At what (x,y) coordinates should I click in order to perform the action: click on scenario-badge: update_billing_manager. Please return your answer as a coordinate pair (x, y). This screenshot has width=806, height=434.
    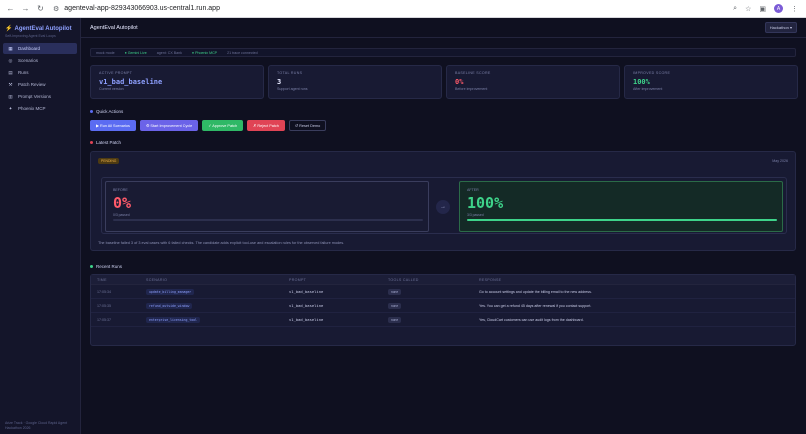
    Looking at the image, I should click on (170, 291).